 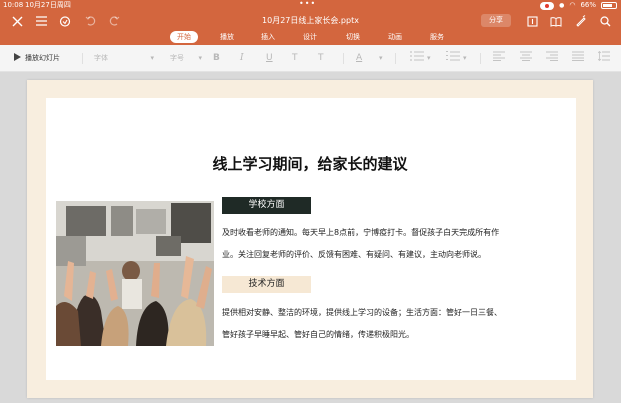 I want to click on slide-title: 线上学习期间，给家长的建议, so click(x=310, y=163).